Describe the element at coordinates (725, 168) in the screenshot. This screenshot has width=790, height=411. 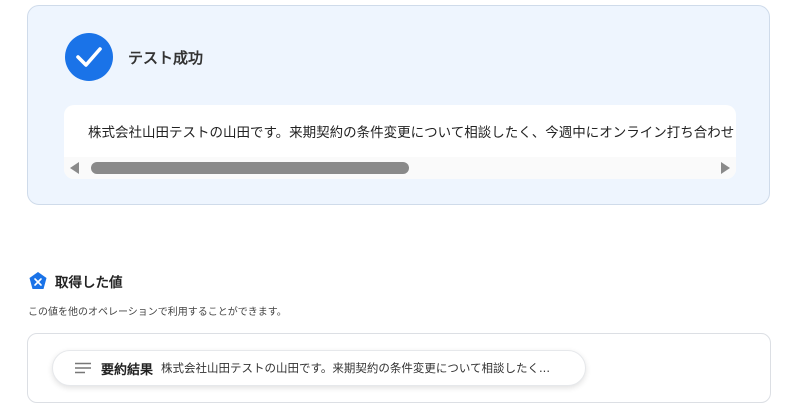
I see `scroll-right-arrow-icon` at that location.